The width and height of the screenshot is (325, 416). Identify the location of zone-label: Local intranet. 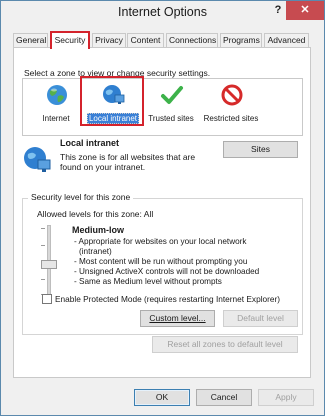
(113, 118).